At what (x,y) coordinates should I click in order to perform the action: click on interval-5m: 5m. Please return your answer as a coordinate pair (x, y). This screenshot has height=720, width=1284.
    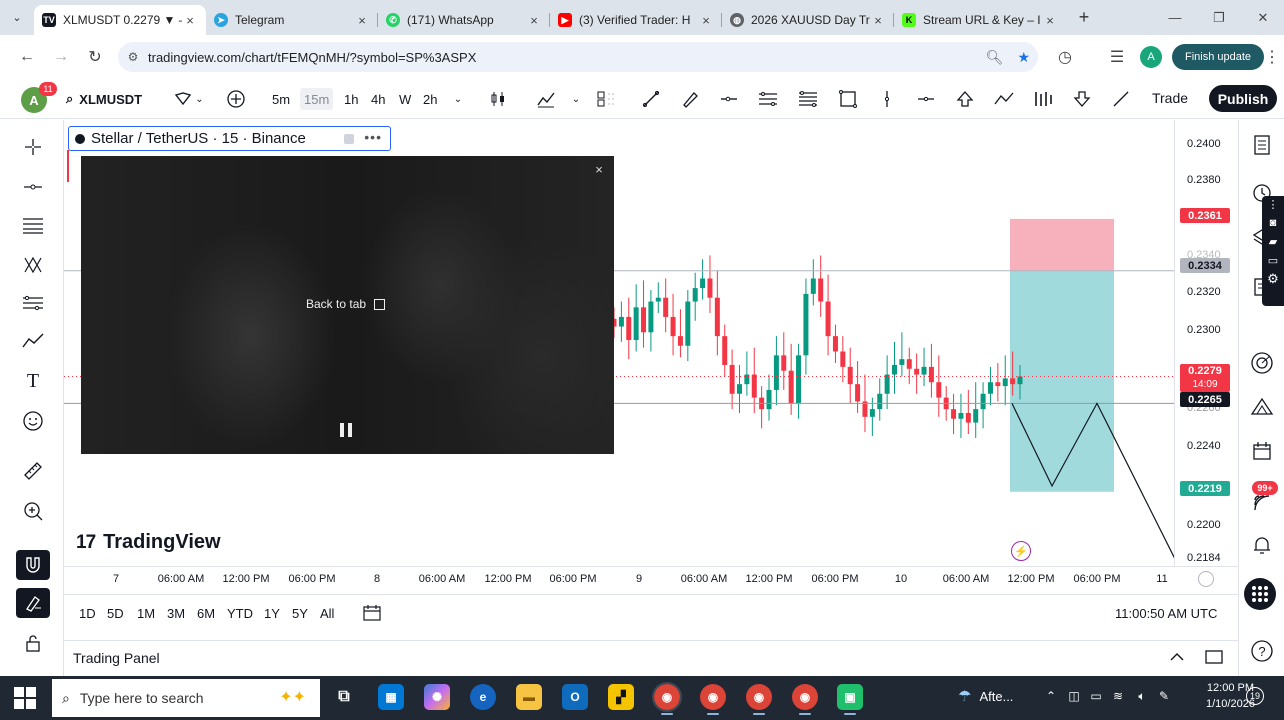
    Looking at the image, I should click on (281, 99).